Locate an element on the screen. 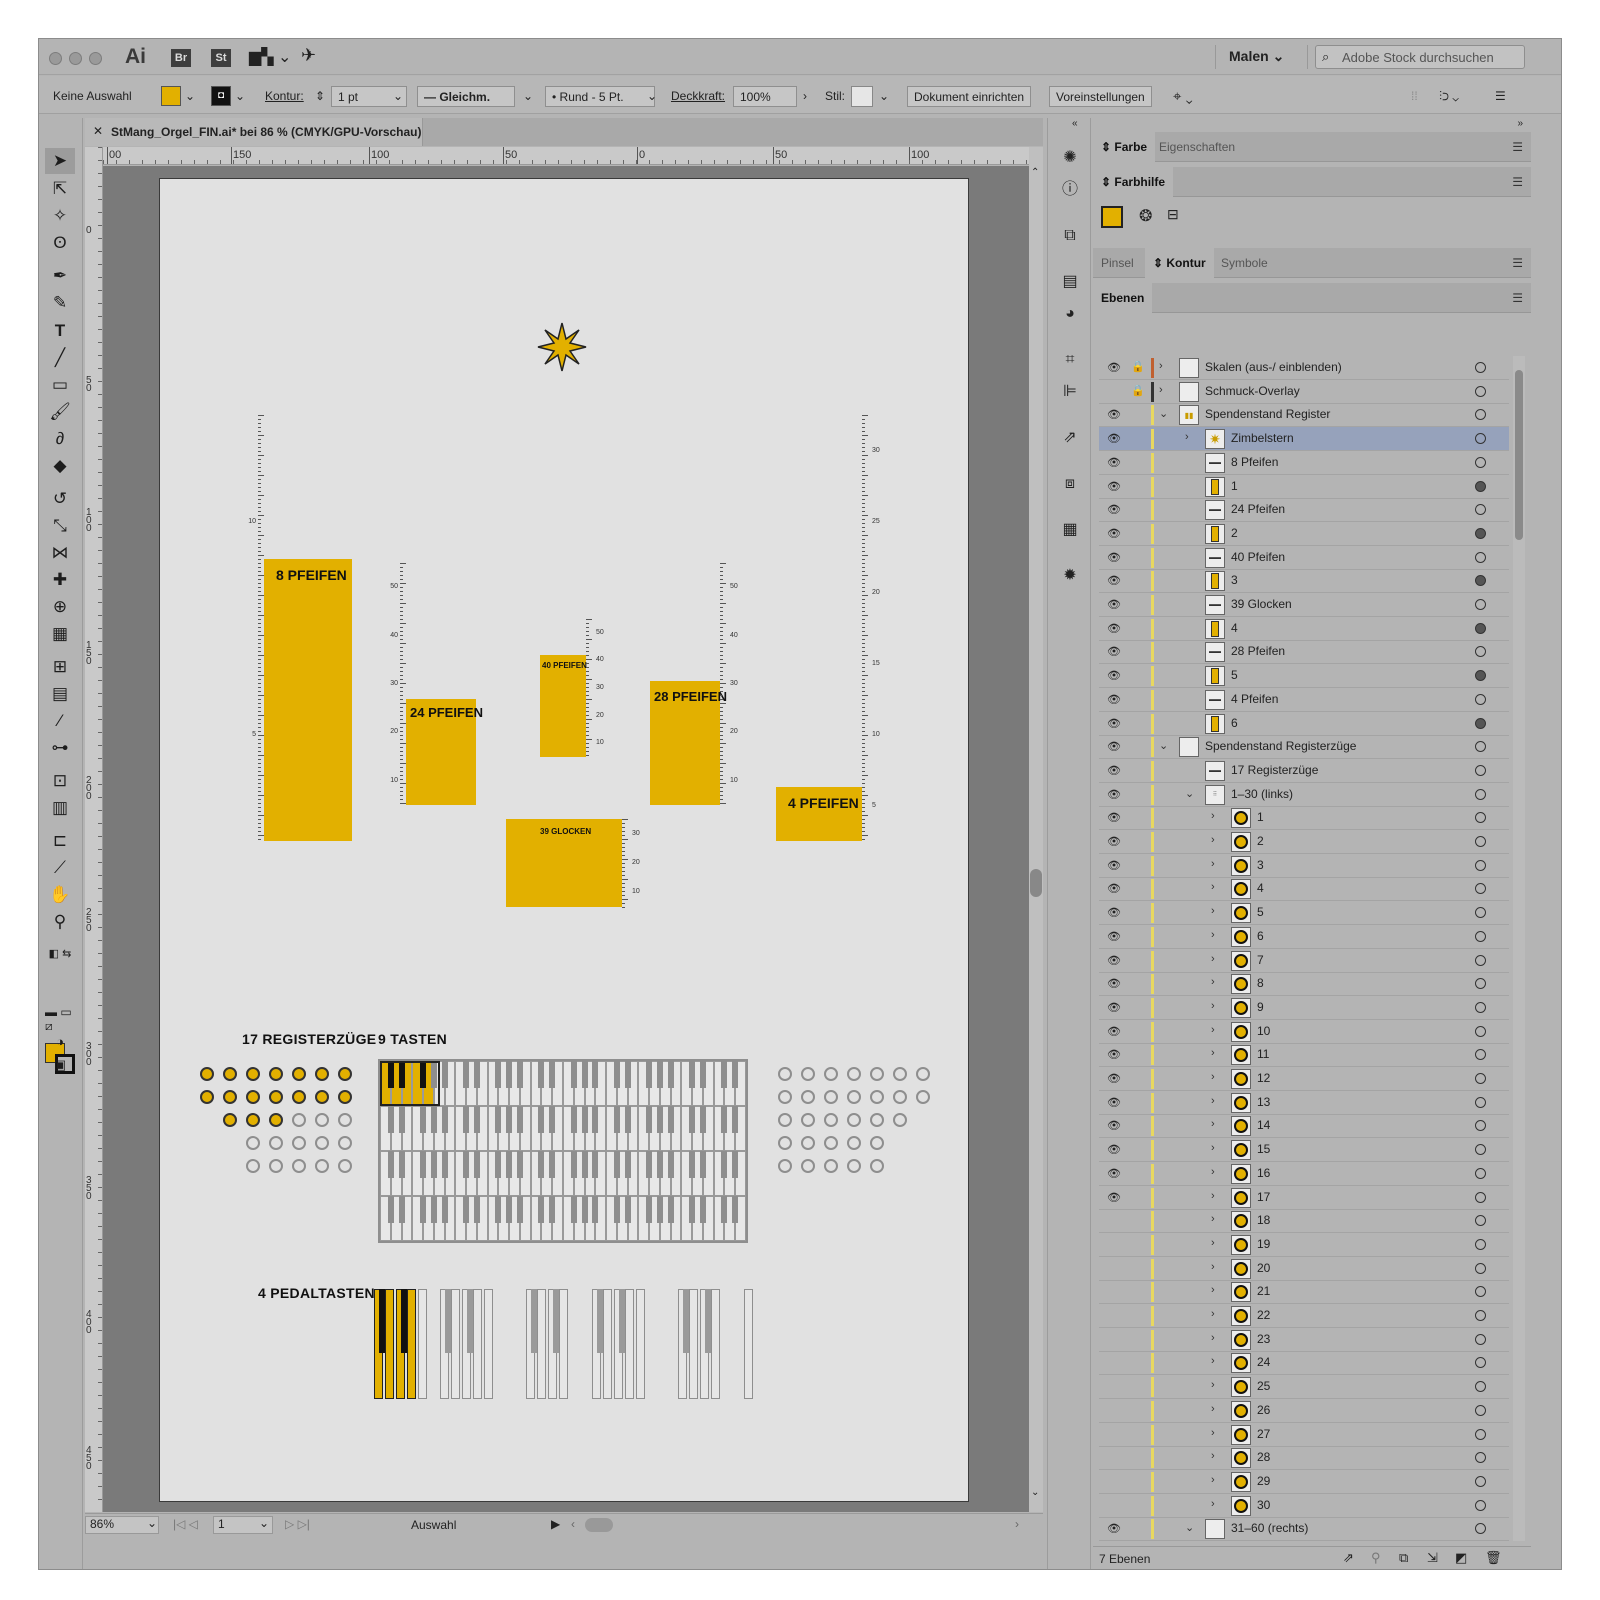 The height and width of the screenshot is (1600, 1600). status-mode: Auswahl is located at coordinates (433, 1525).